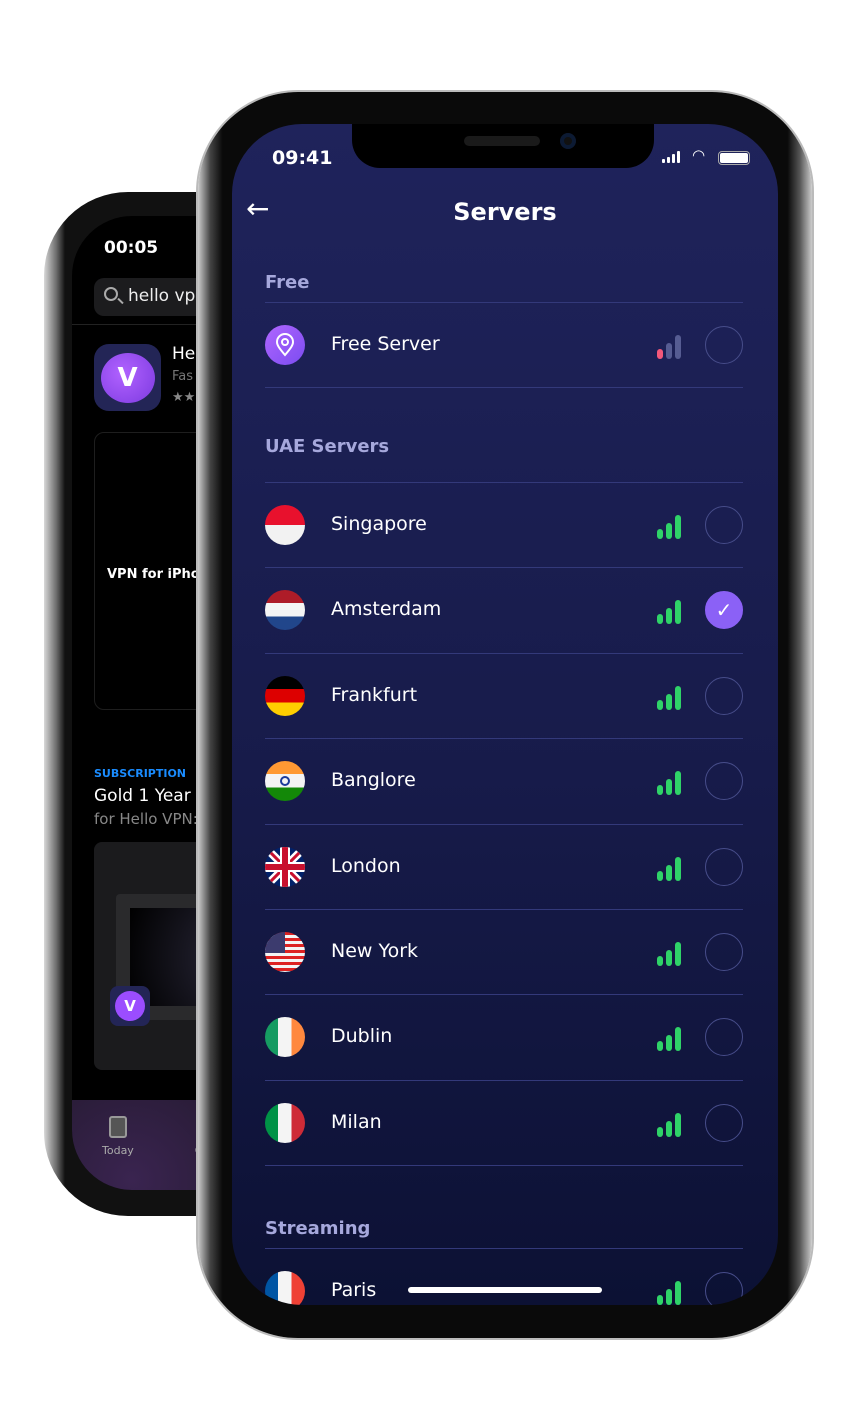  I want to click on shield-logo-icon: V, so click(127, 377).